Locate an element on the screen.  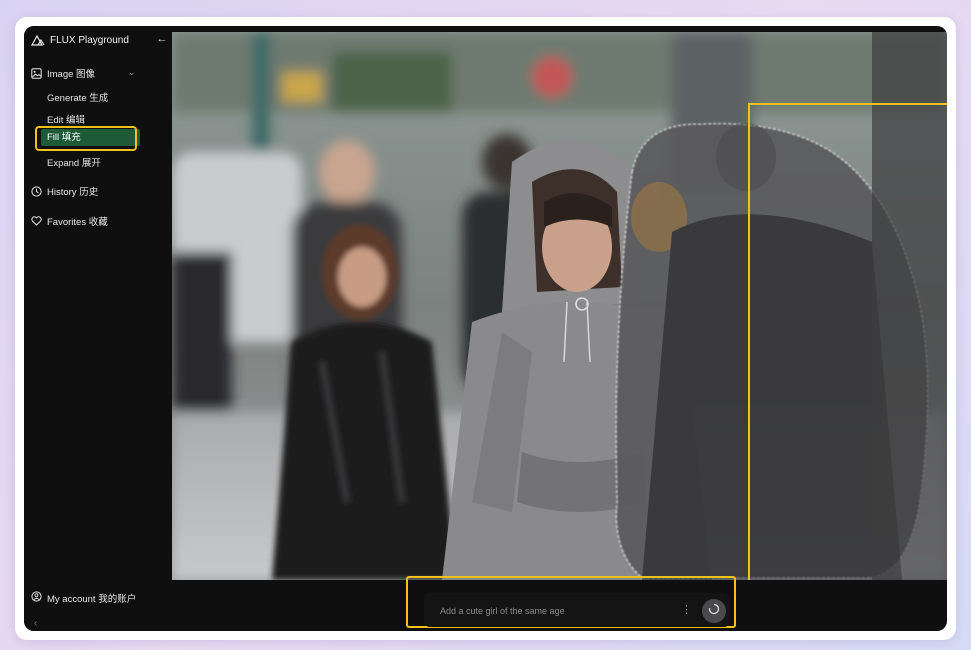
nav-history-label: History 历史 is located at coordinates (73, 192).